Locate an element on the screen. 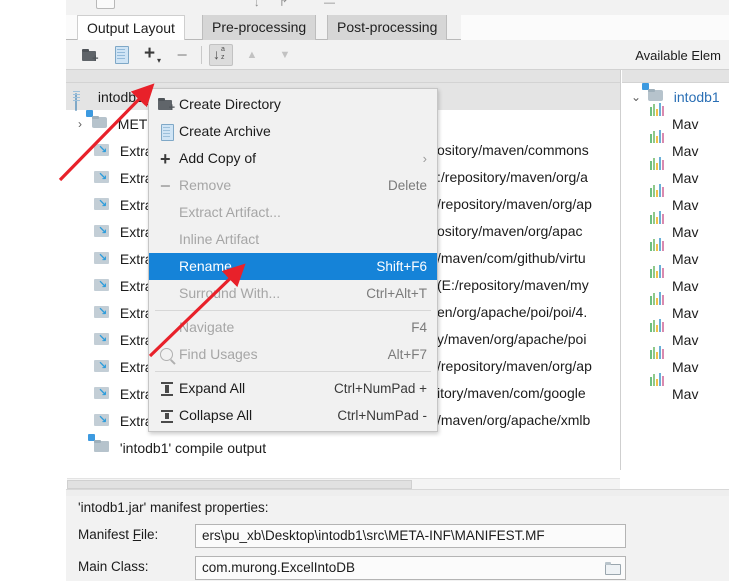 This screenshot has width=729, height=581. archive-icon is located at coordinates (122, 55).